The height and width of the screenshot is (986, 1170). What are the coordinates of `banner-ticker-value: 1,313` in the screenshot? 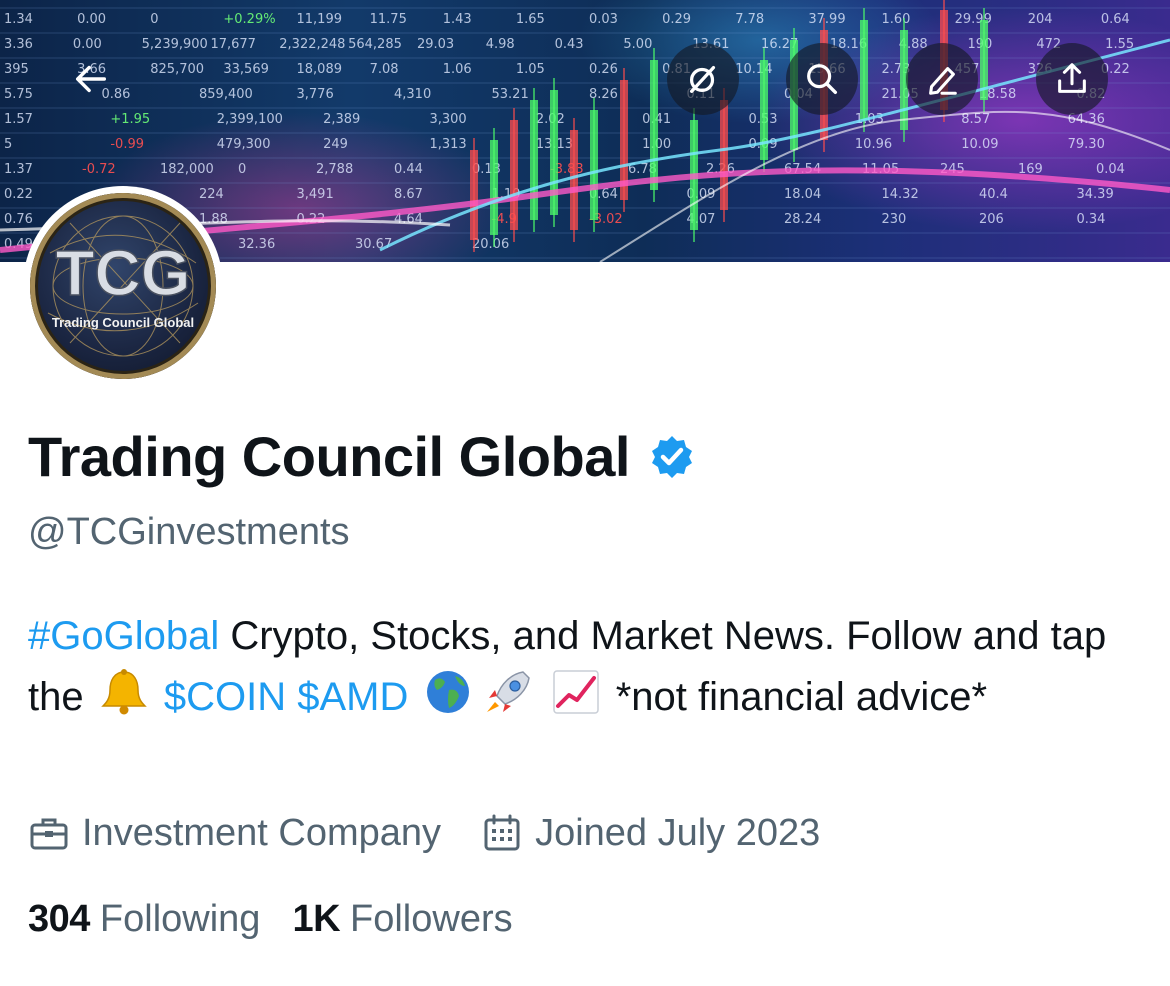 It's located at (447, 144).